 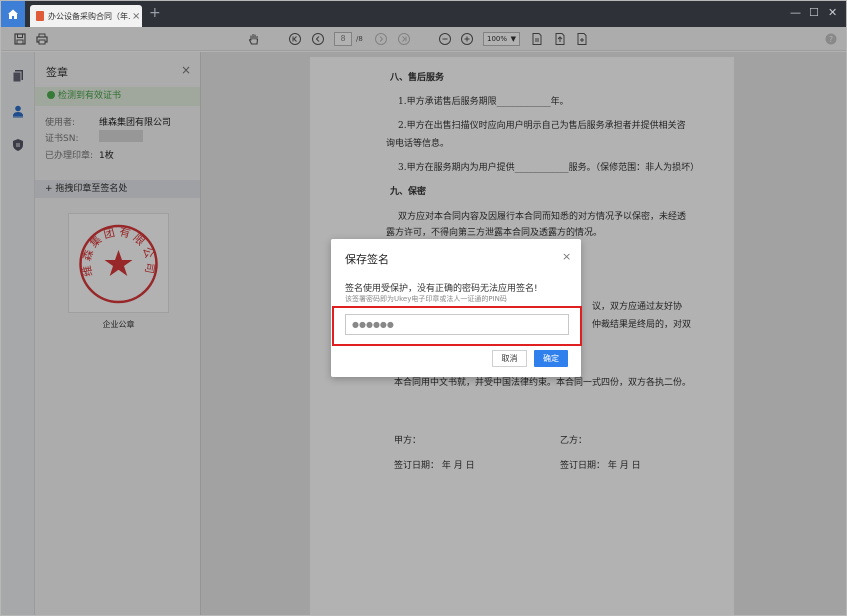 I want to click on password-input, so click(x=457, y=324).